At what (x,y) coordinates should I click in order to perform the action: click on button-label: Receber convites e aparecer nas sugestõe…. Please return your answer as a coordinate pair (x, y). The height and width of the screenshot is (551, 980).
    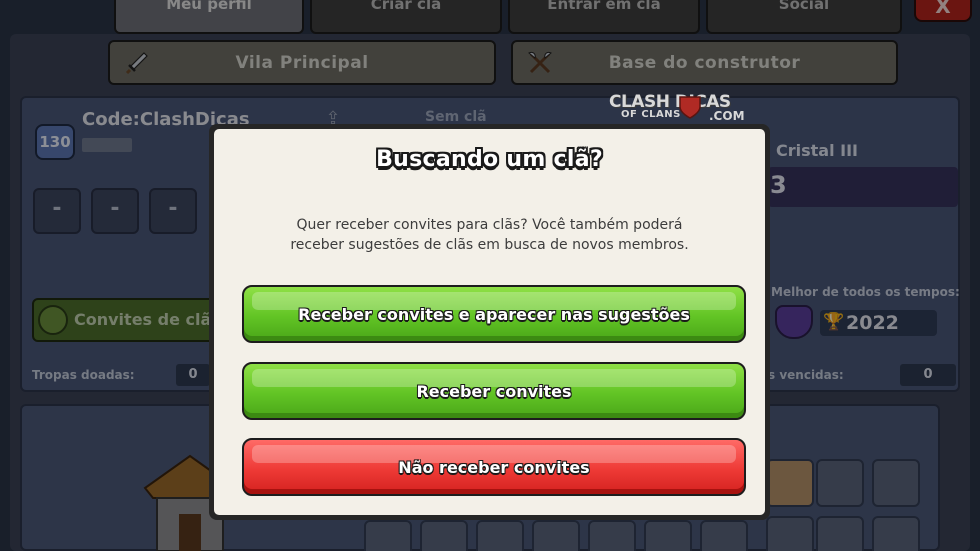
    Looking at the image, I should click on (494, 314).